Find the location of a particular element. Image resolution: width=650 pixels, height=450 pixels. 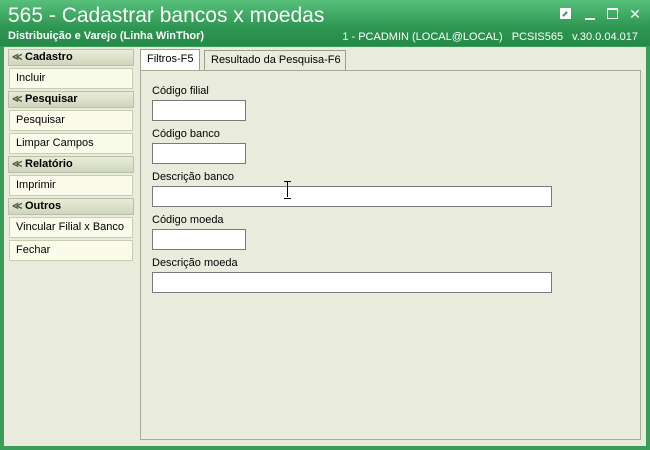

text-cursor-icon is located at coordinates (288, 190).